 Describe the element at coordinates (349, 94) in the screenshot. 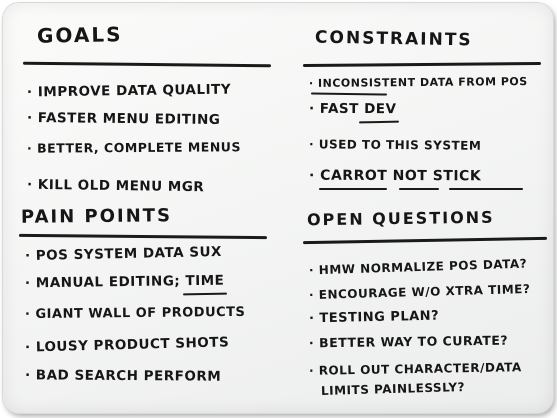

I see `constraints-item-underline` at that location.